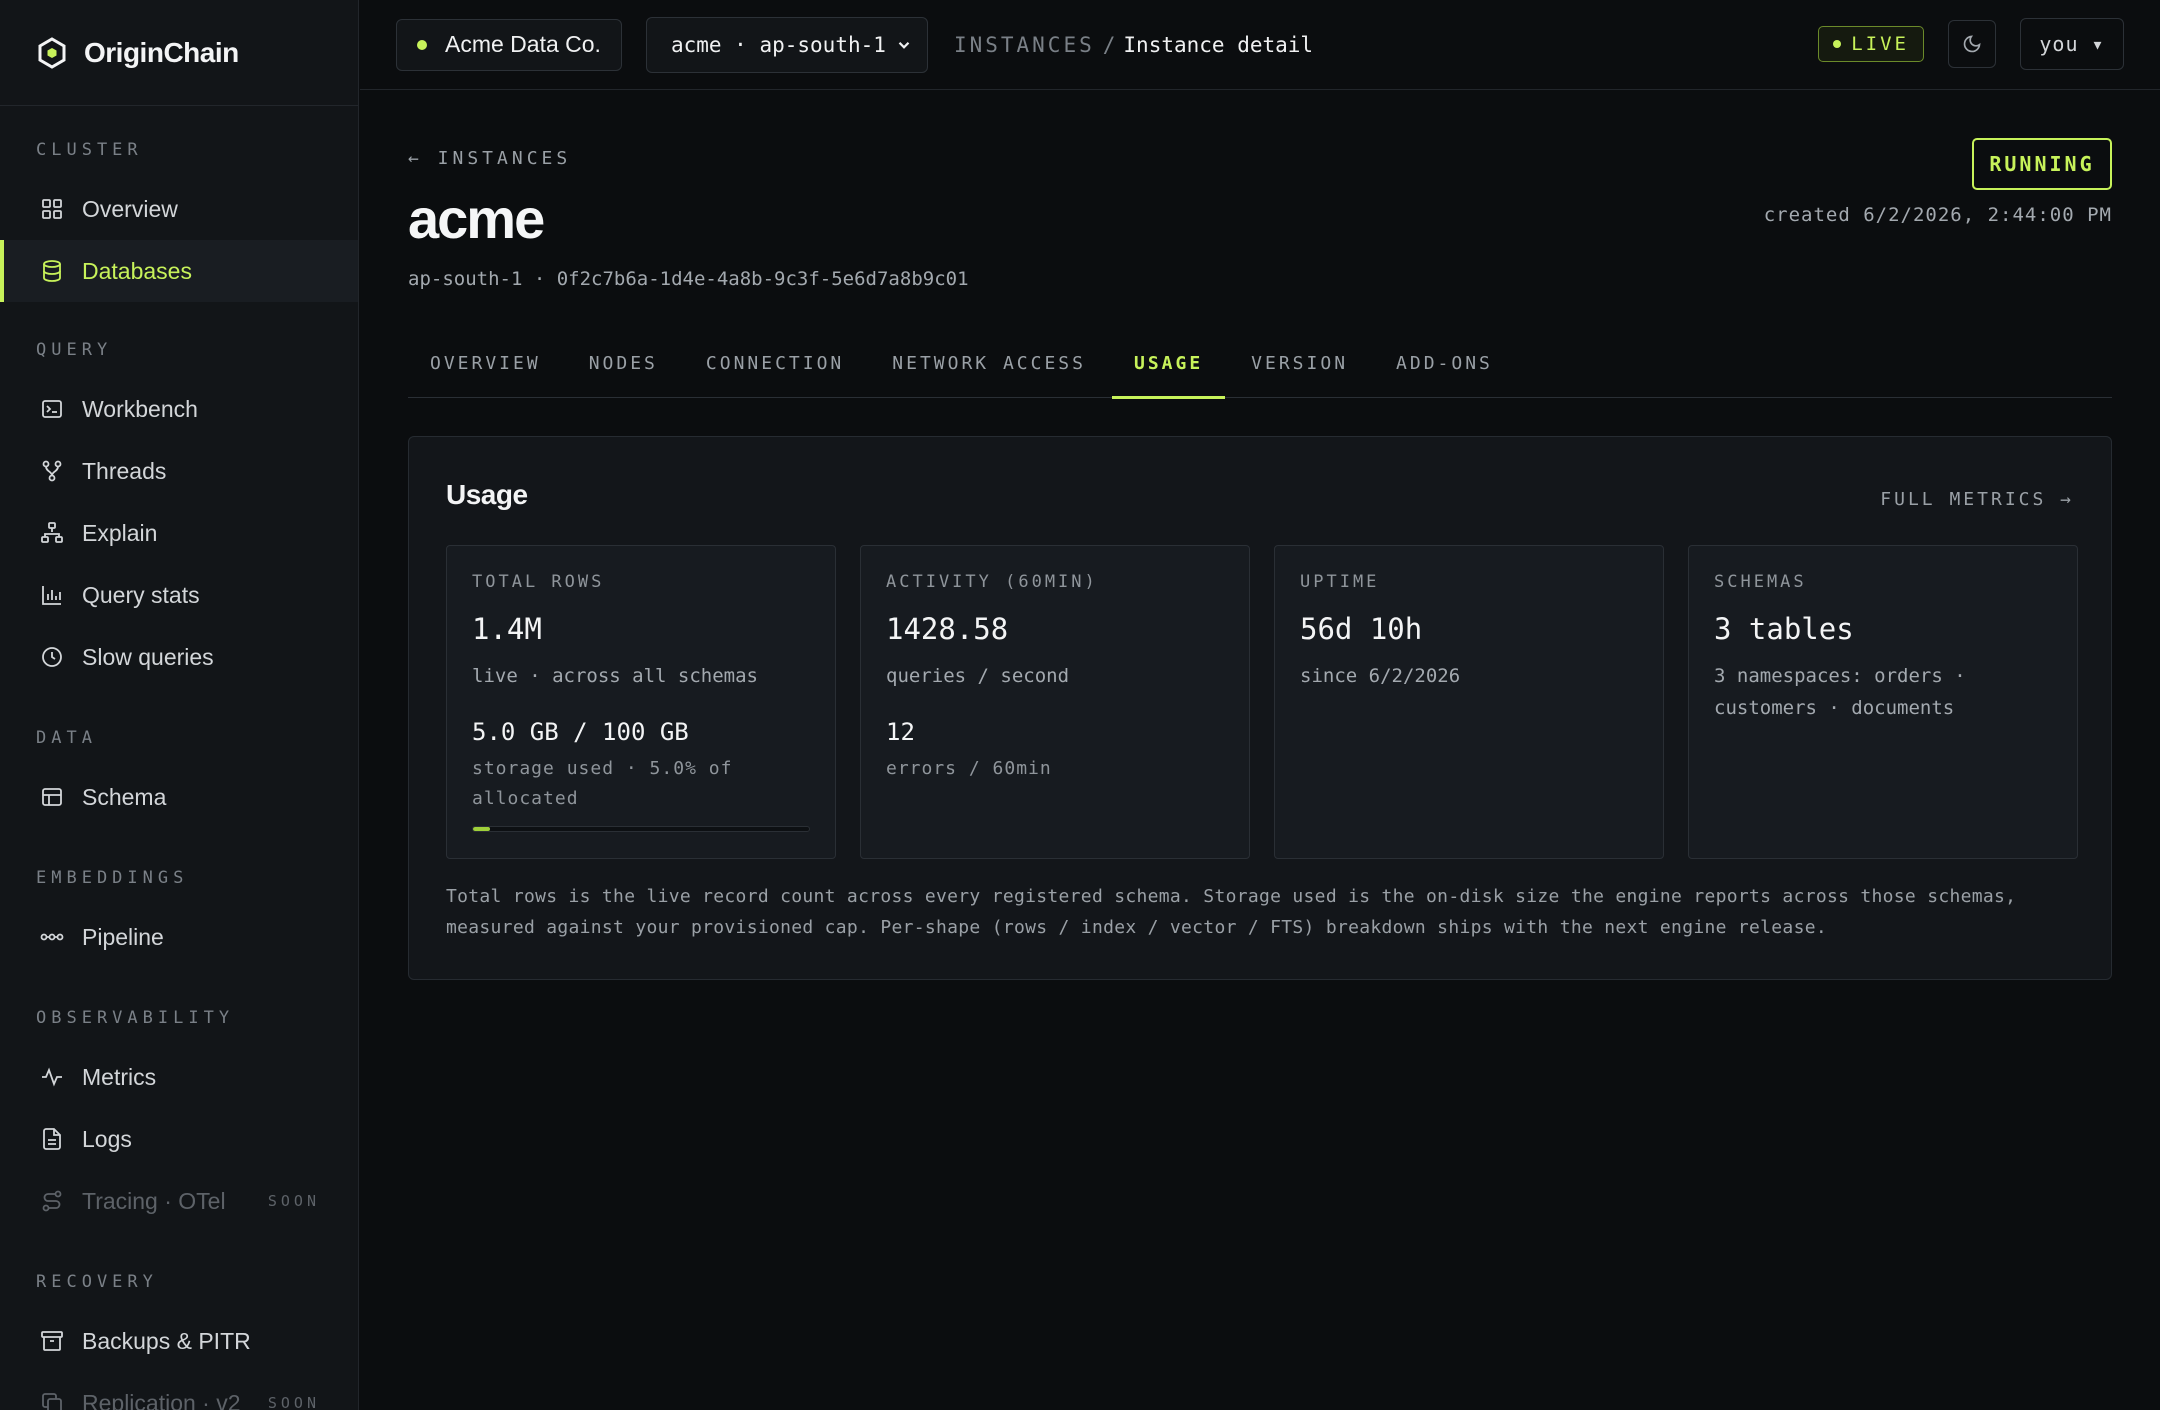 The height and width of the screenshot is (1410, 2160). What do you see at coordinates (904, 45) in the screenshot?
I see `chevron-down-icon` at bounding box center [904, 45].